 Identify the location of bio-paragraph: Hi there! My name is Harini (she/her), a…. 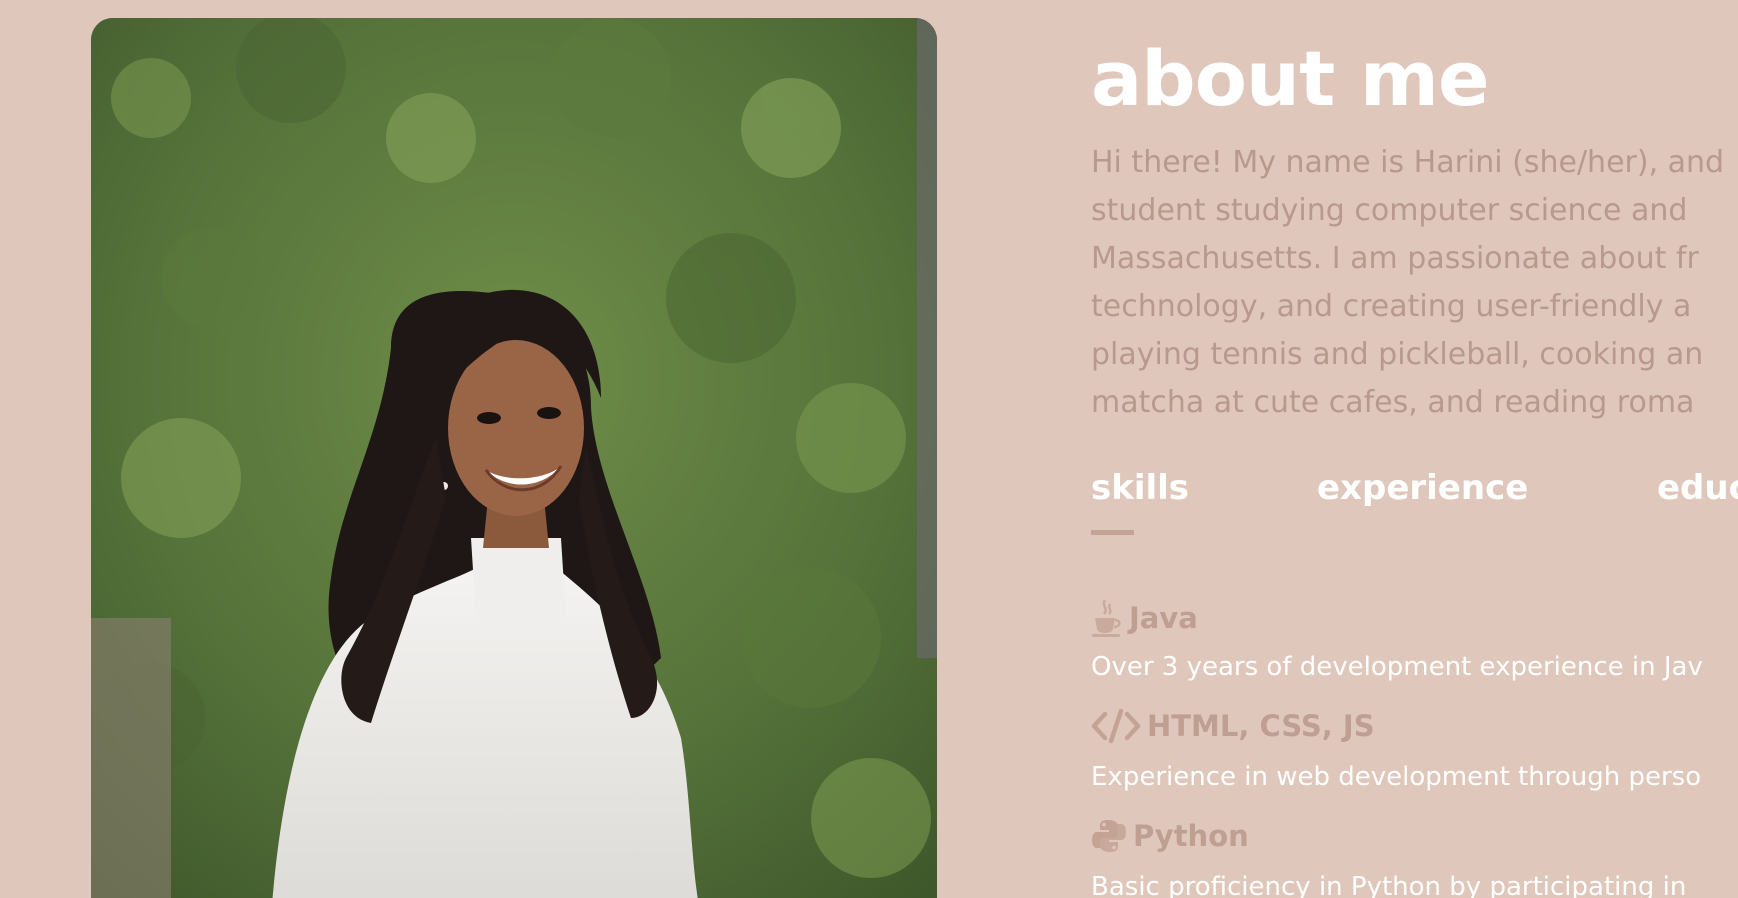
(1414, 283).